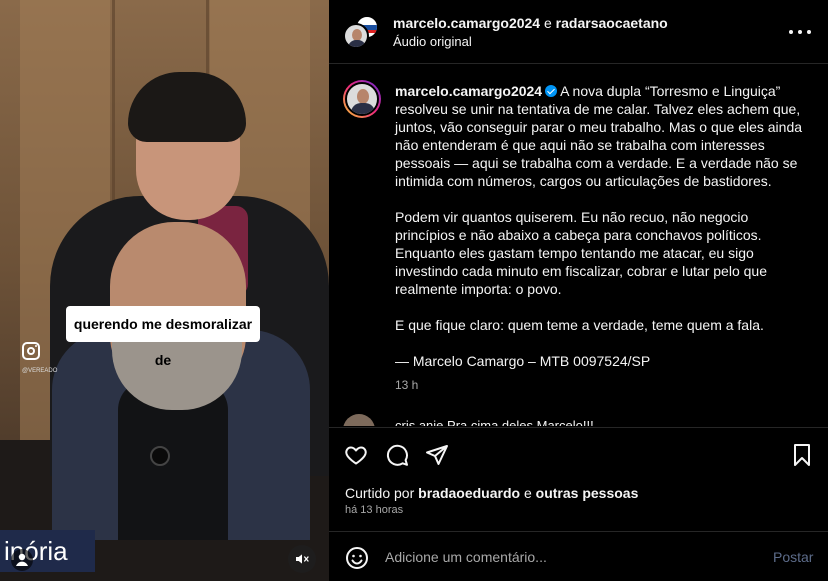  What do you see at coordinates (587, 493) in the screenshot?
I see `liked-by-others: outras pessoas` at bounding box center [587, 493].